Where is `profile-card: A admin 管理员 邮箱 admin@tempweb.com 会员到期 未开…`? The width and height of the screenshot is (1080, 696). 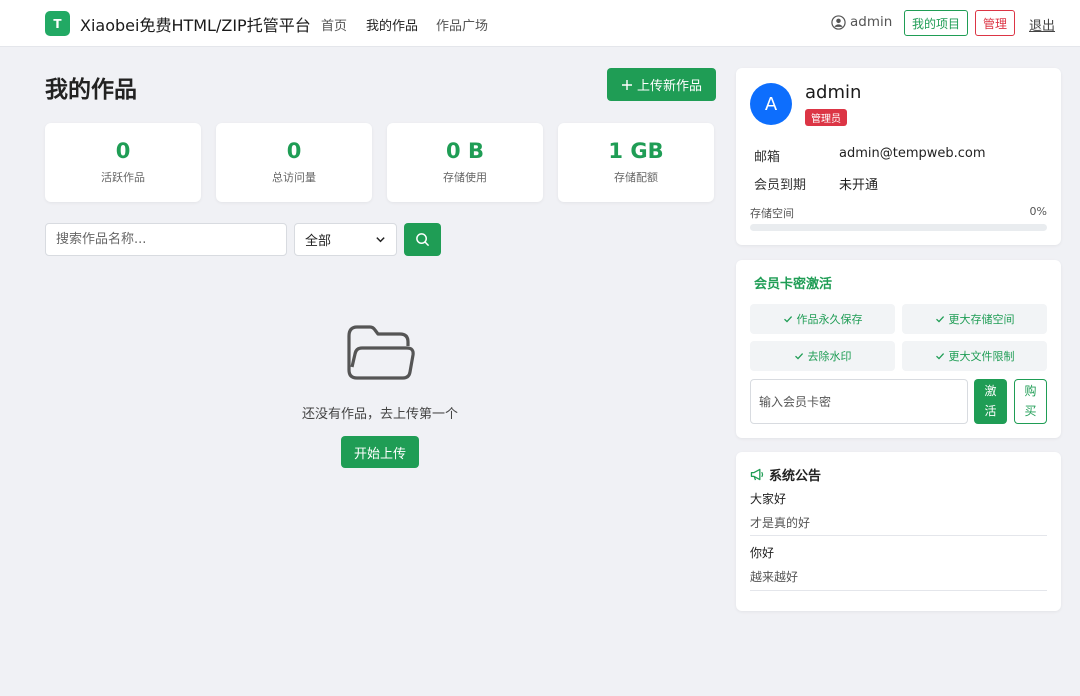
profile-card: A admin 管理员 邮箱 admin@tempweb.com 会员到期 未开… is located at coordinates (898, 156).